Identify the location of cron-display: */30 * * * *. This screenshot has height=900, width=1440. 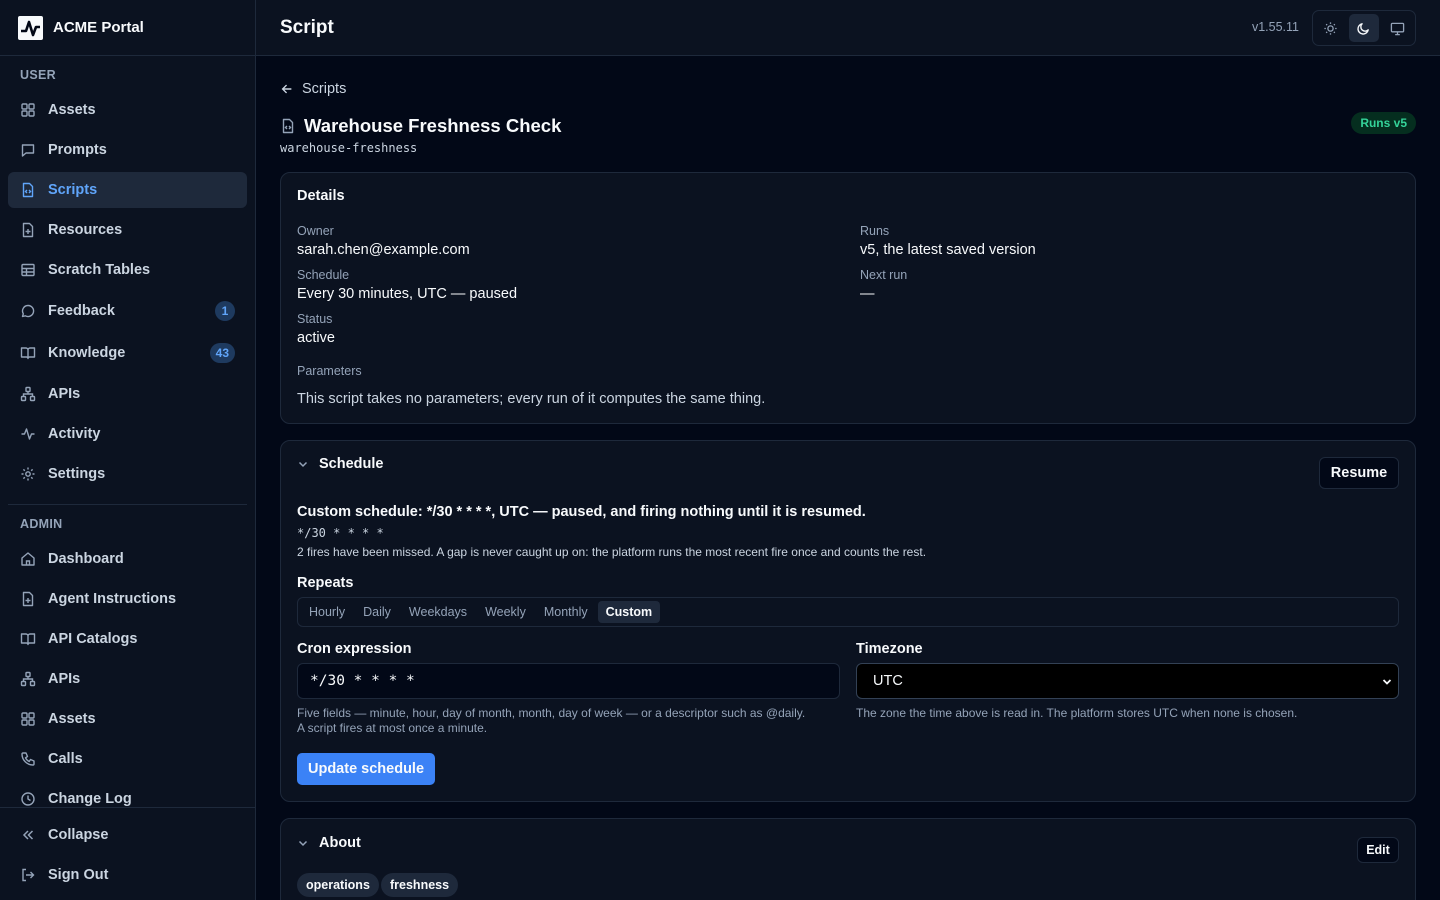
(340, 533).